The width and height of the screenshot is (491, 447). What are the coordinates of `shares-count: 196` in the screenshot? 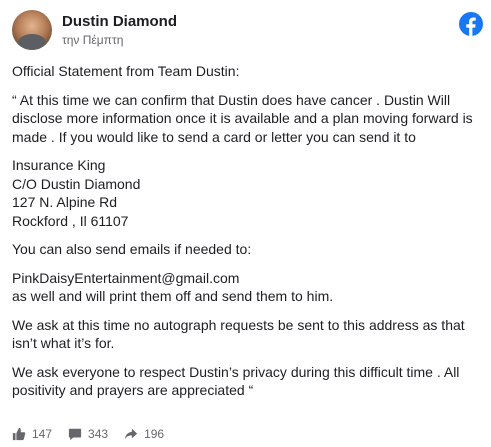 It's located at (154, 434).